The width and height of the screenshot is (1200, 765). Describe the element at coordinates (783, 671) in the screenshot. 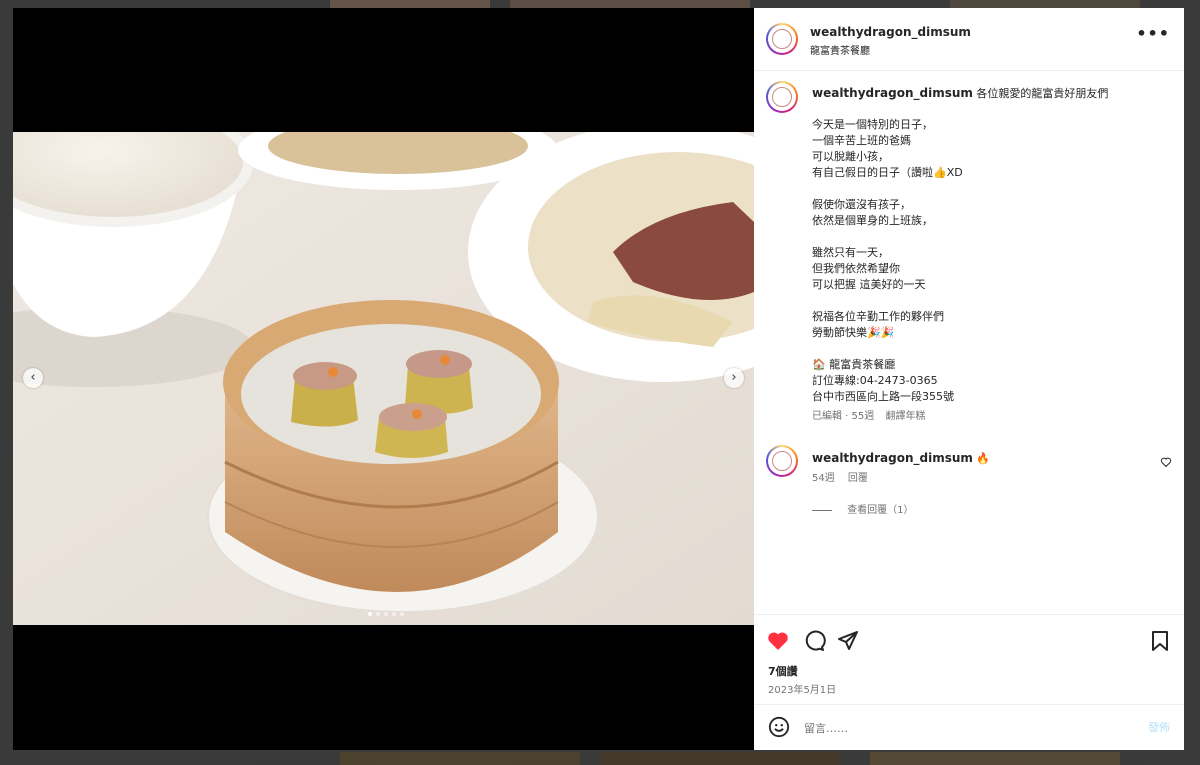

I see `like-count: 7個讚` at that location.